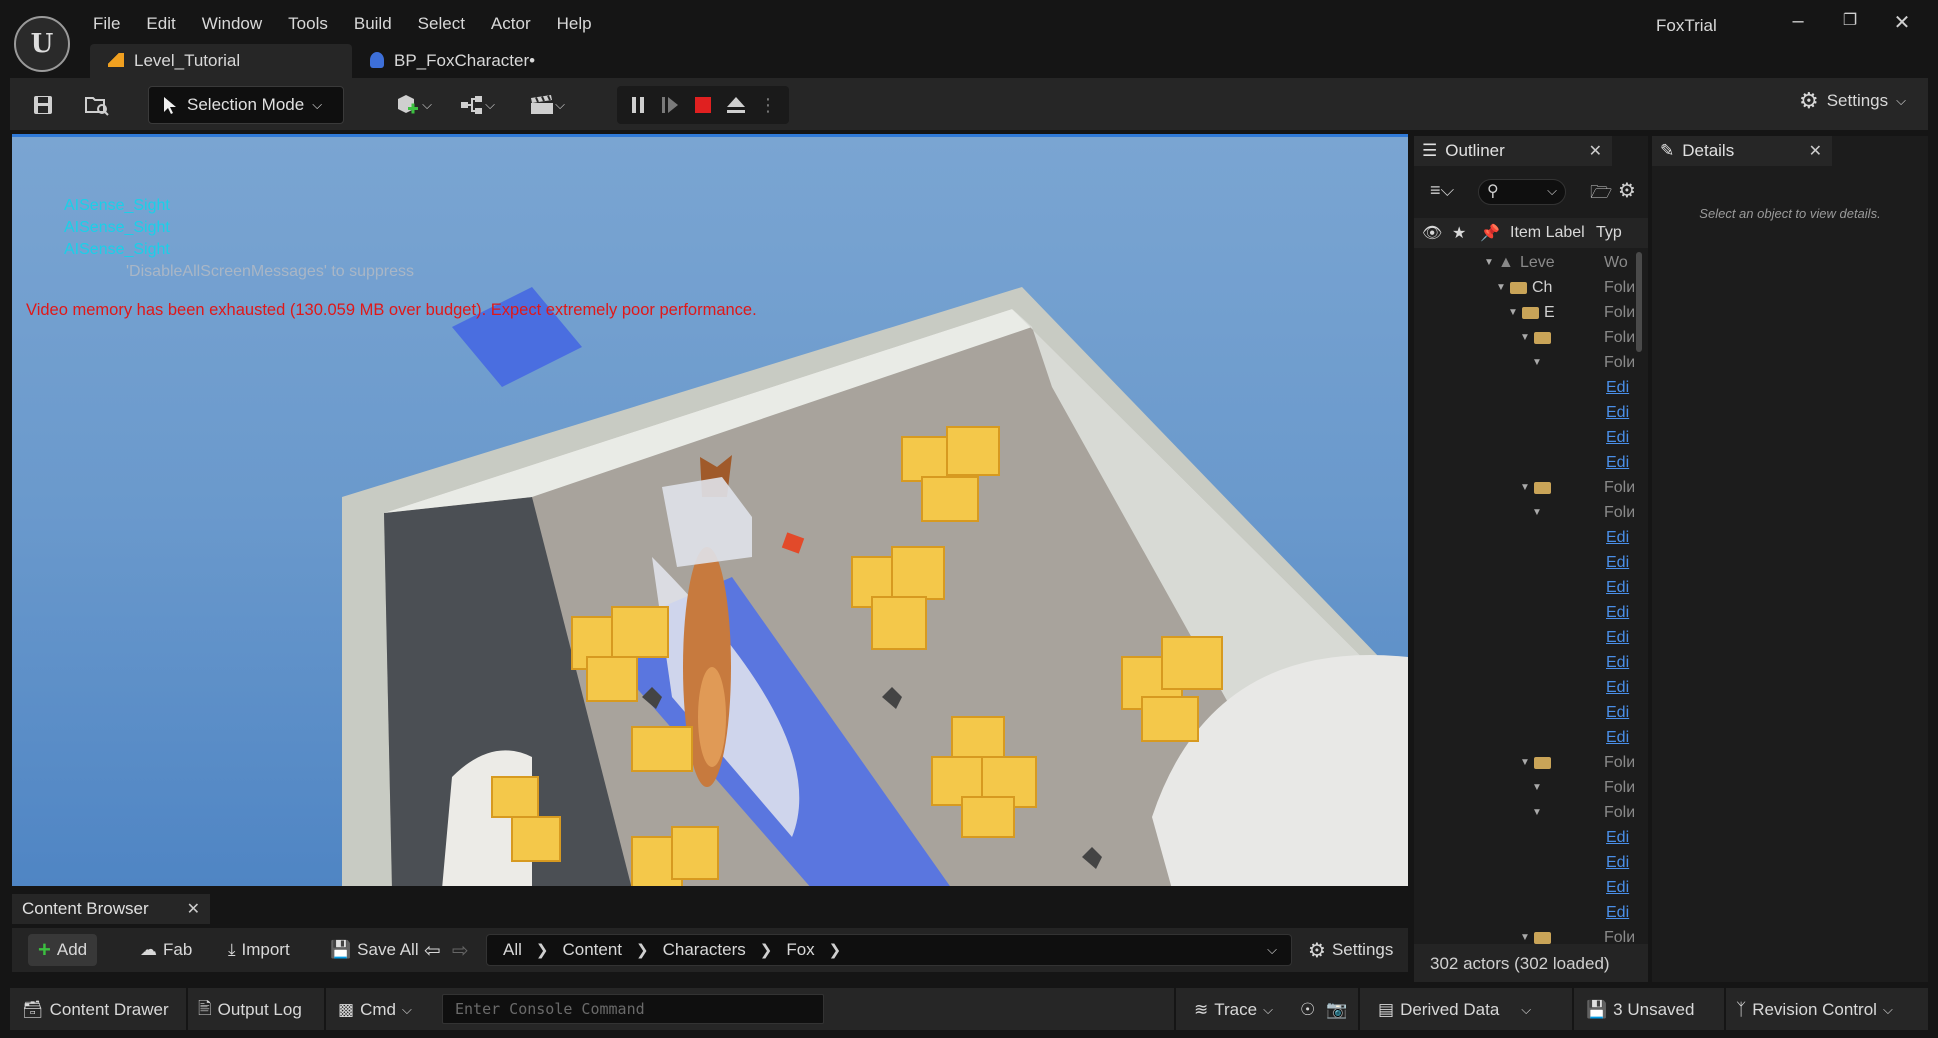 Image resolution: width=1938 pixels, height=1038 pixels. I want to click on fab-button: ☁ Fab, so click(166, 950).